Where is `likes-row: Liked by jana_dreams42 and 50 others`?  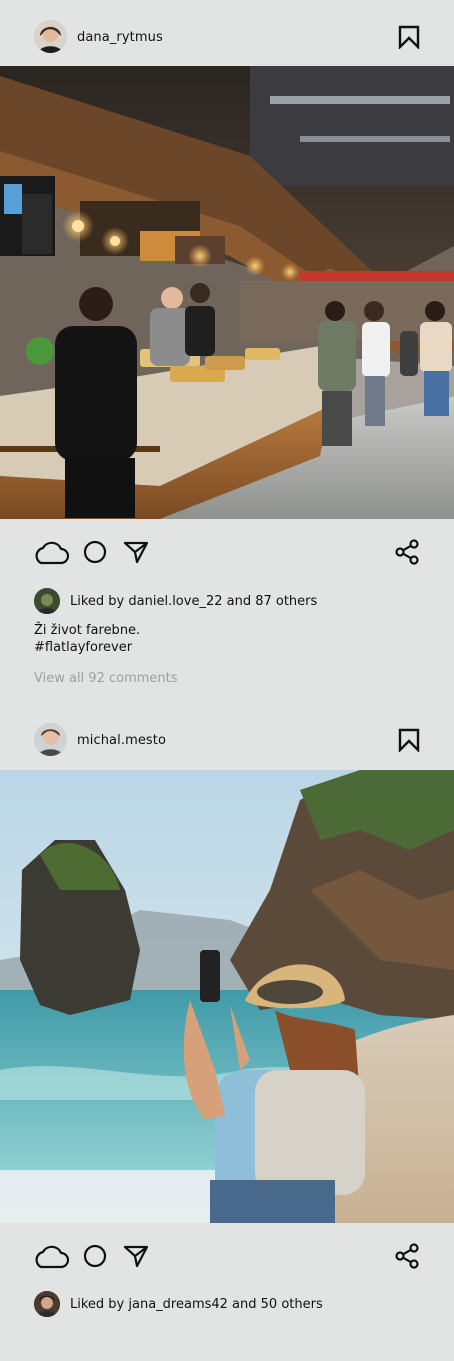 likes-row: Liked by jana_dreams42 and 50 others is located at coordinates (178, 1304).